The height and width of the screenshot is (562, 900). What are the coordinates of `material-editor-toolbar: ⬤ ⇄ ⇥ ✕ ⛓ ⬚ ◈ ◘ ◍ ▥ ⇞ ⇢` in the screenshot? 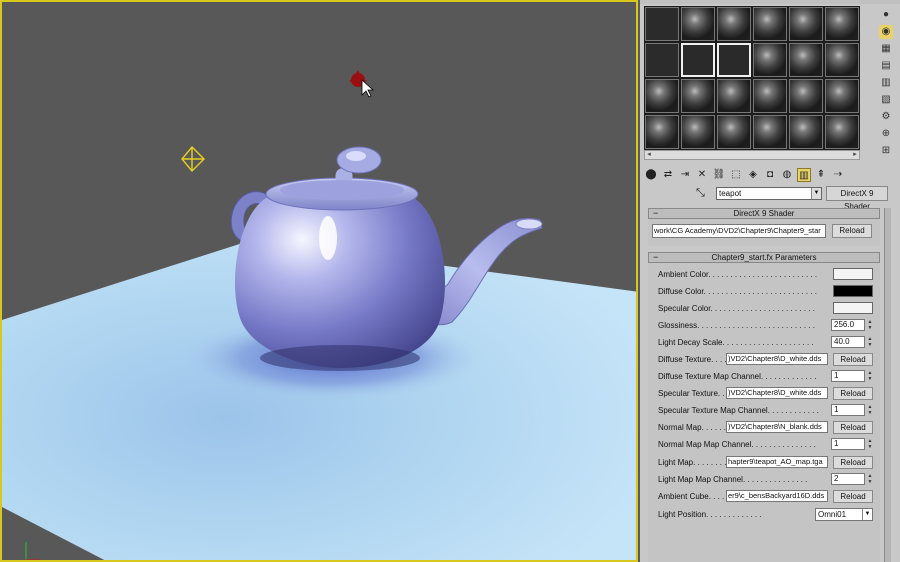 It's located at (770, 175).